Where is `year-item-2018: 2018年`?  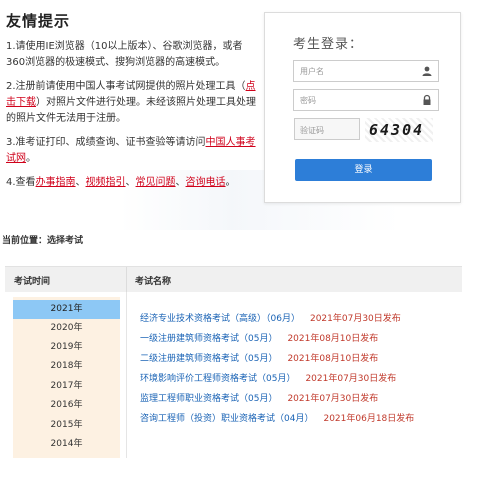
year-item-2018: 2018年 is located at coordinates (66, 366).